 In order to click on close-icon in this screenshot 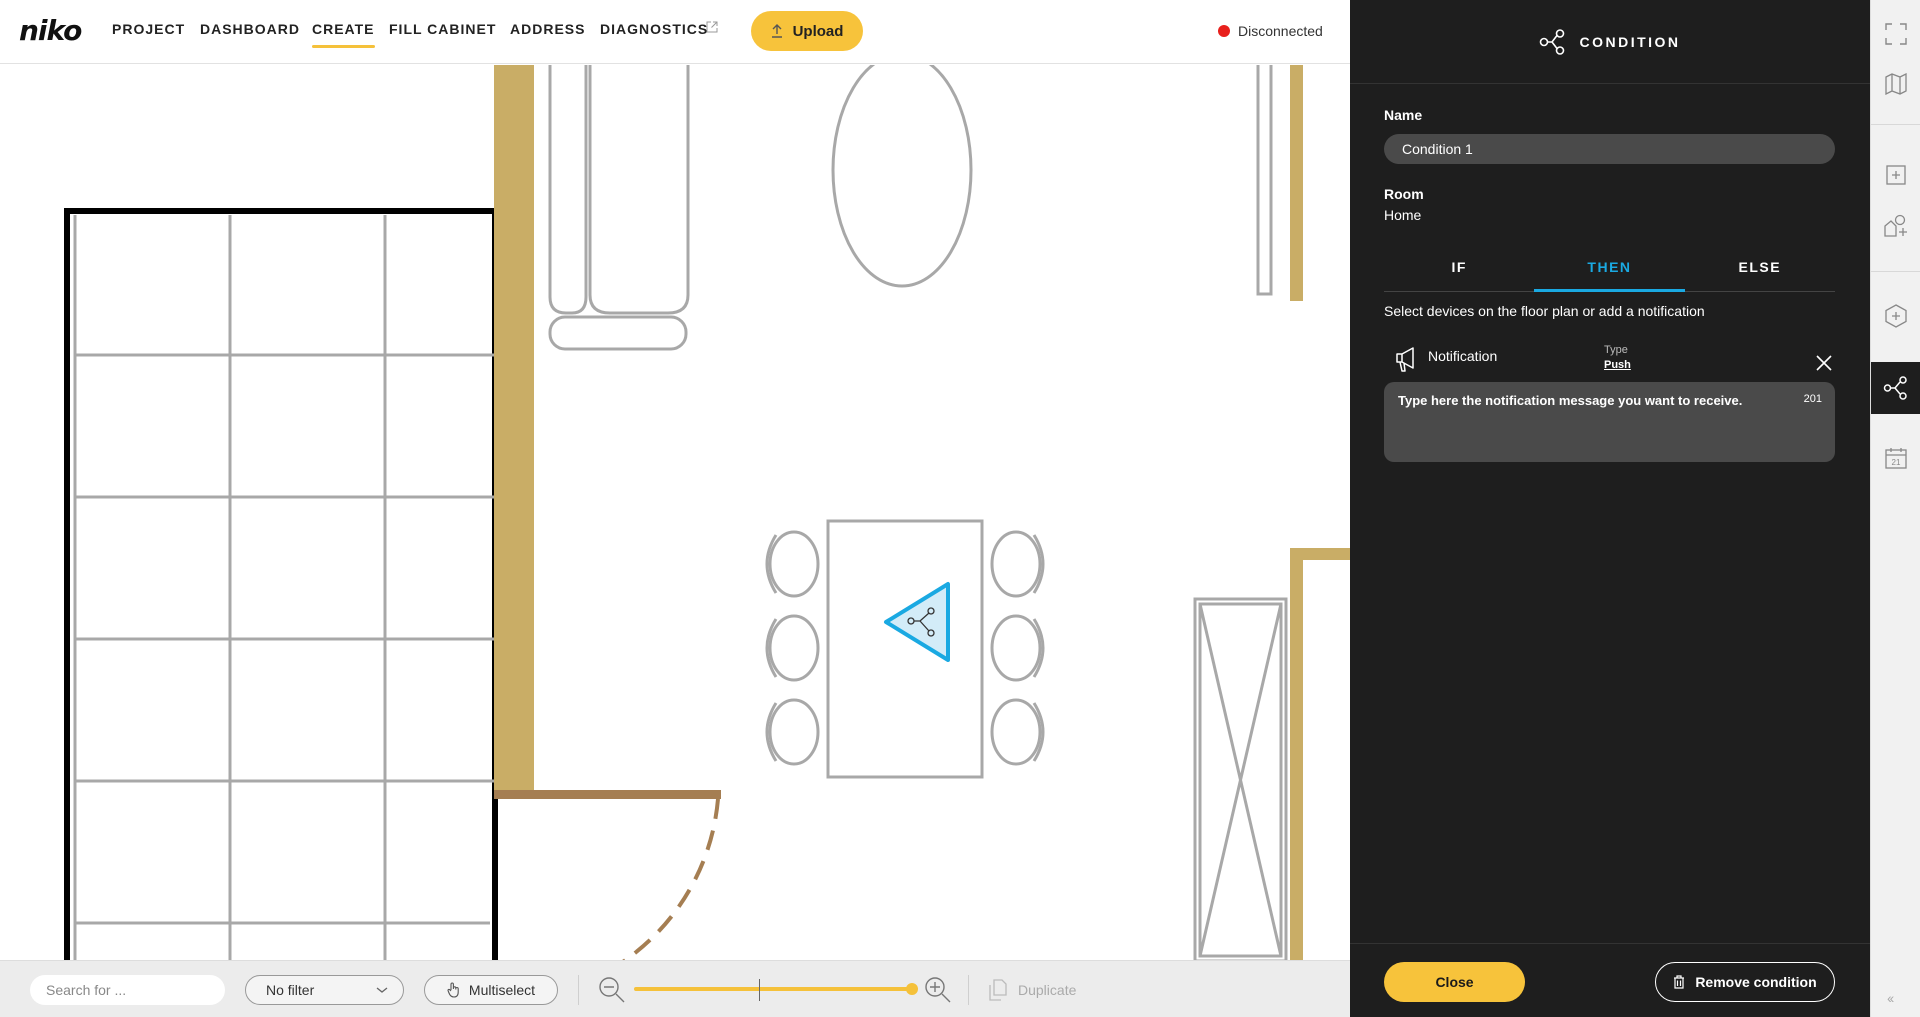, I will do `click(1824, 363)`.